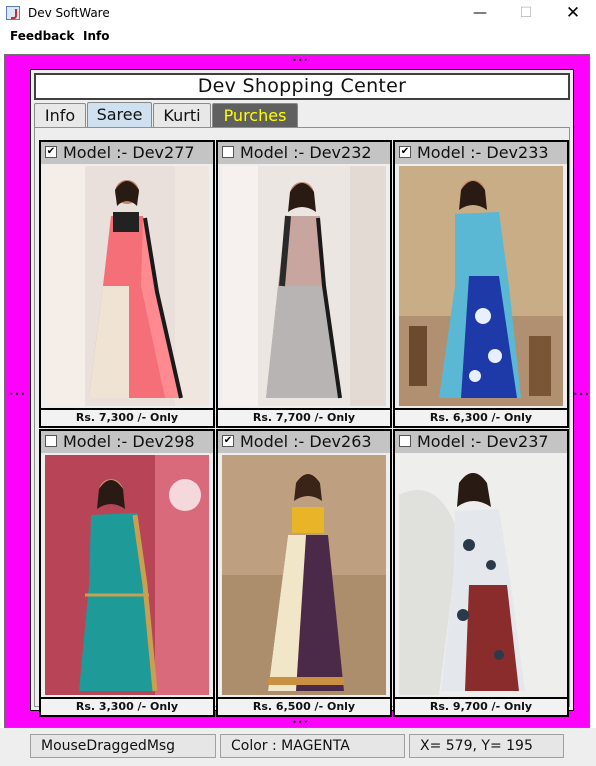 The height and width of the screenshot is (766, 596). I want to click on product-image-dev232, so click(304, 286).